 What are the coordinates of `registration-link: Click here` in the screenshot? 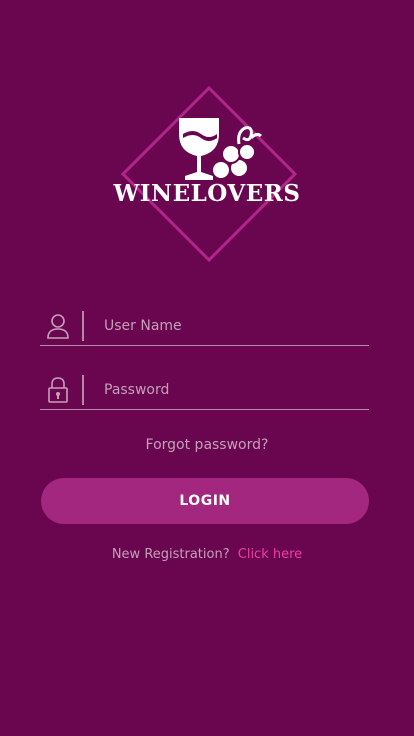 It's located at (270, 554).